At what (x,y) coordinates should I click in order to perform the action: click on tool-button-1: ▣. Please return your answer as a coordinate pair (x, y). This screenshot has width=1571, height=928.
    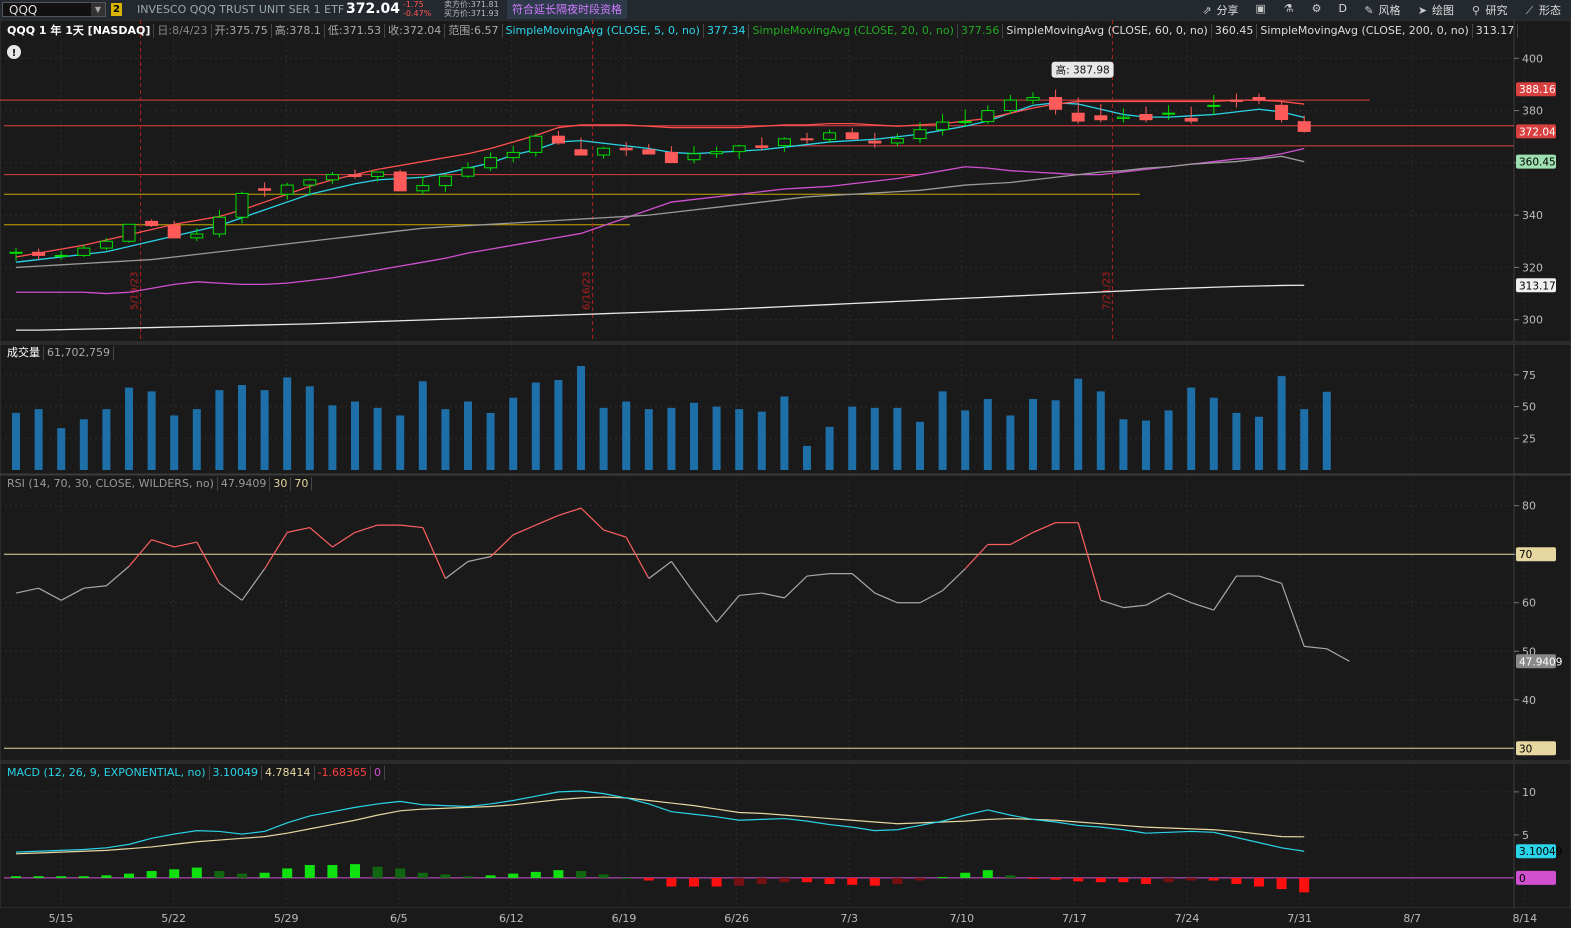
    Looking at the image, I should click on (1261, 10).